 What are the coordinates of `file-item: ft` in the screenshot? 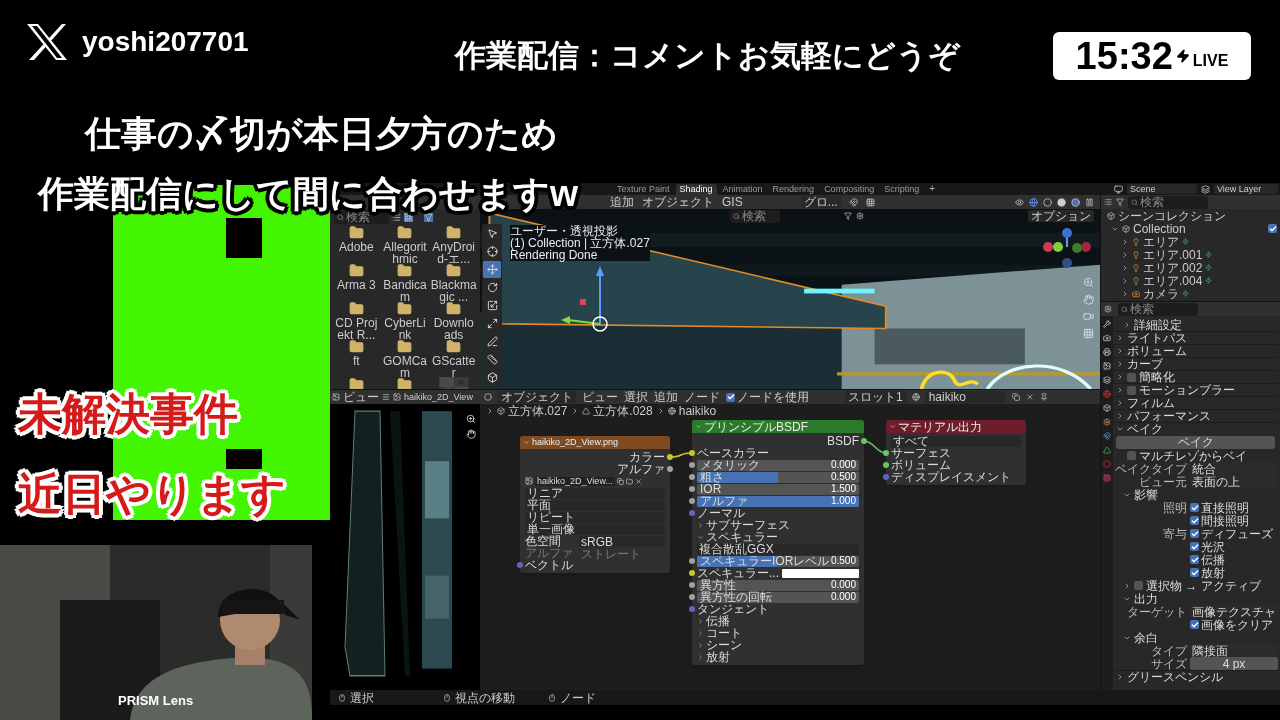 It's located at (356, 358).